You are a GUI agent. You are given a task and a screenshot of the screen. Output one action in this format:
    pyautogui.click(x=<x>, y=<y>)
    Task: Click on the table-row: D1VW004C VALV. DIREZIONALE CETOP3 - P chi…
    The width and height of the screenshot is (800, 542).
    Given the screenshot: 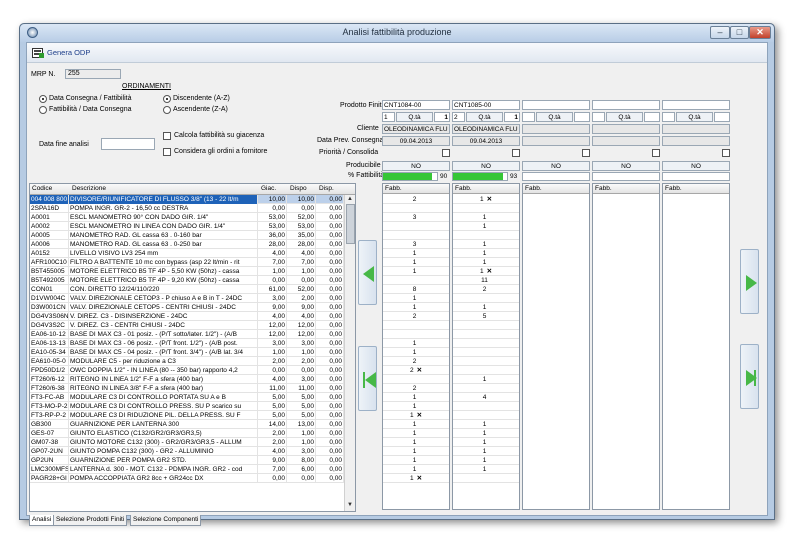 What is the action you would take?
    pyautogui.click(x=187, y=298)
    